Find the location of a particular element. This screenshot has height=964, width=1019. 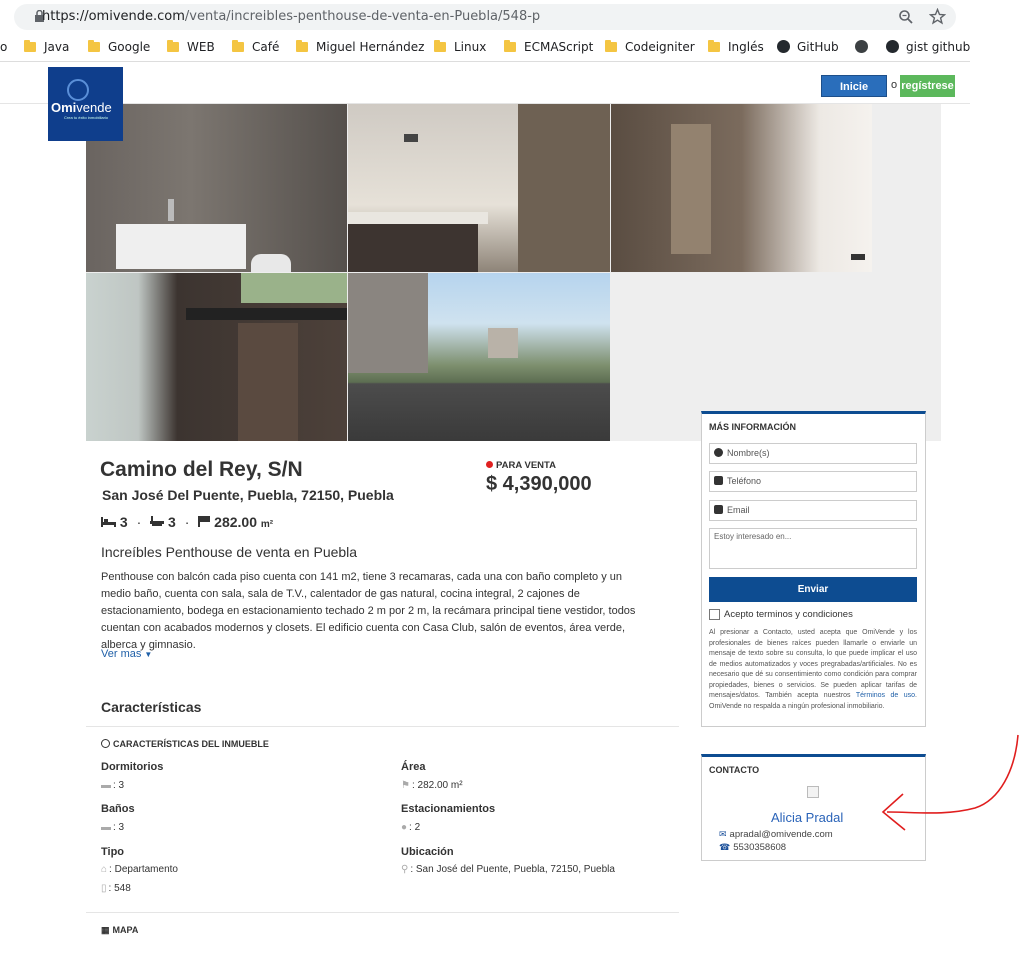

send-button: Enviar is located at coordinates (813, 589).